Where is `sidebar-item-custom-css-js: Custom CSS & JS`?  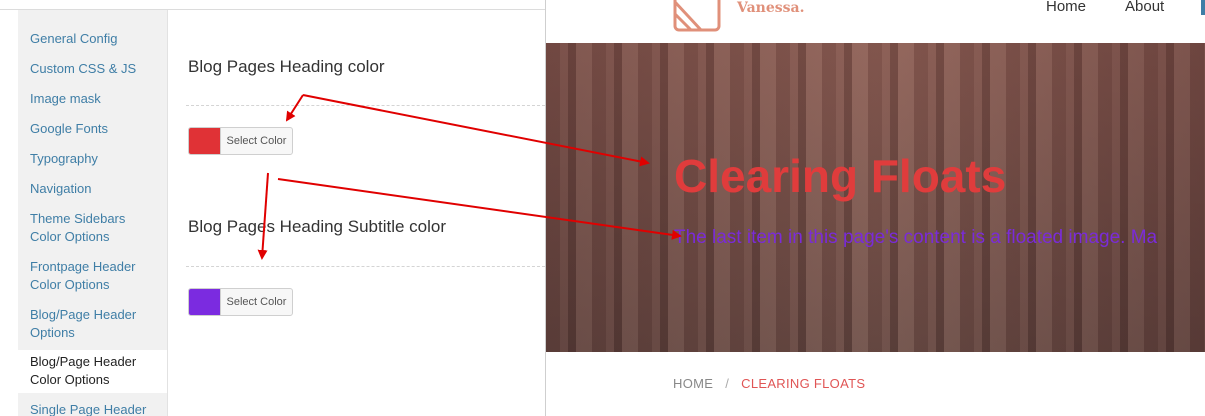
sidebar-item-custom-css-js: Custom CSS & JS is located at coordinates (94, 69).